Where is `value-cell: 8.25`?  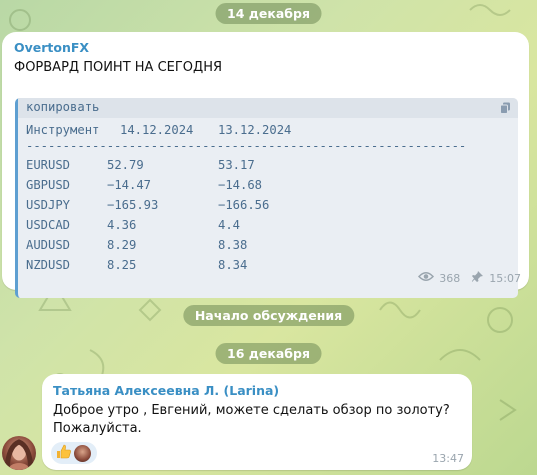
value-cell: 8.25 is located at coordinates (122, 265).